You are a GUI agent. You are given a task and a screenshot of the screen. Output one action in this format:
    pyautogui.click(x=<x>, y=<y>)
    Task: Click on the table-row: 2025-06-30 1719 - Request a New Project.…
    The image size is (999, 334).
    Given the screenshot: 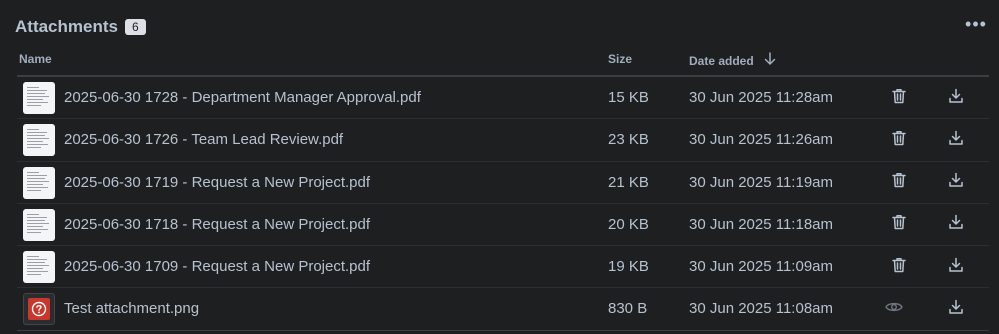 What is the action you would take?
    pyautogui.click(x=503, y=183)
    